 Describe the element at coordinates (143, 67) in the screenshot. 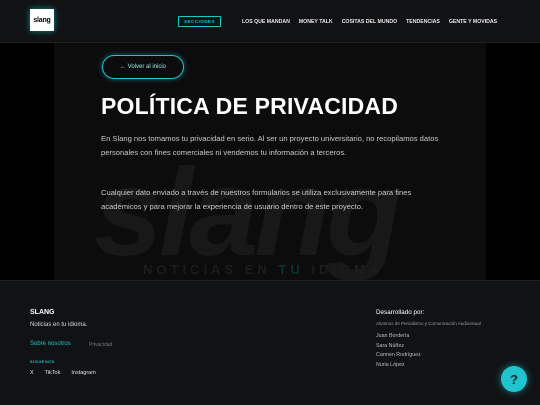

I see `back-home-button: ← Volver al inicio` at that location.